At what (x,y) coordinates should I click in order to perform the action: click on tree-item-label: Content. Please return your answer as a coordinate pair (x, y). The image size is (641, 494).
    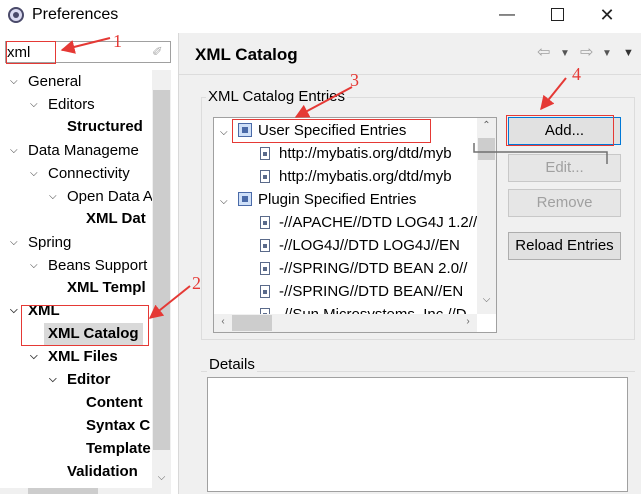
    Looking at the image, I should click on (114, 402).